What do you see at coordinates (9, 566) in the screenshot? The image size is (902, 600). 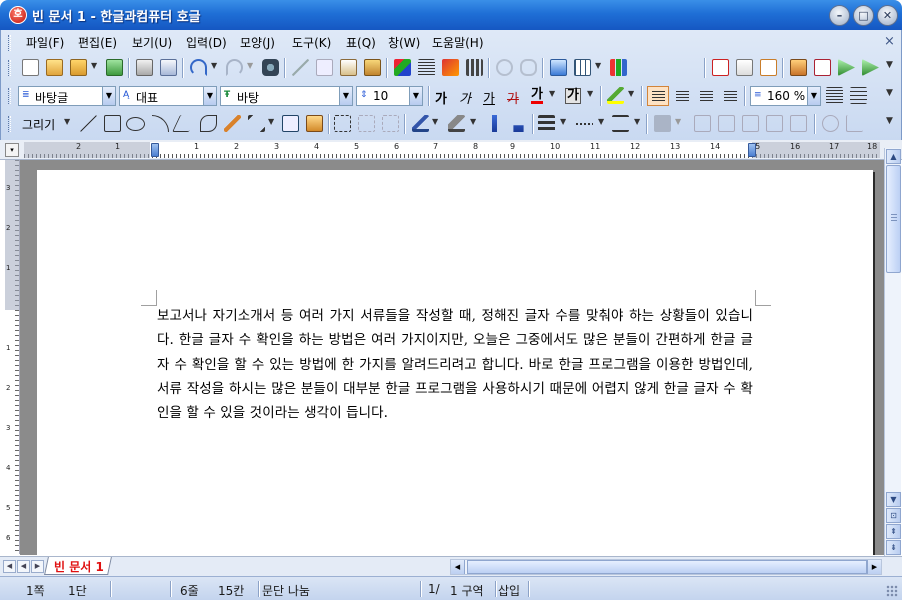 I see `tab-first-icon: ◀` at bounding box center [9, 566].